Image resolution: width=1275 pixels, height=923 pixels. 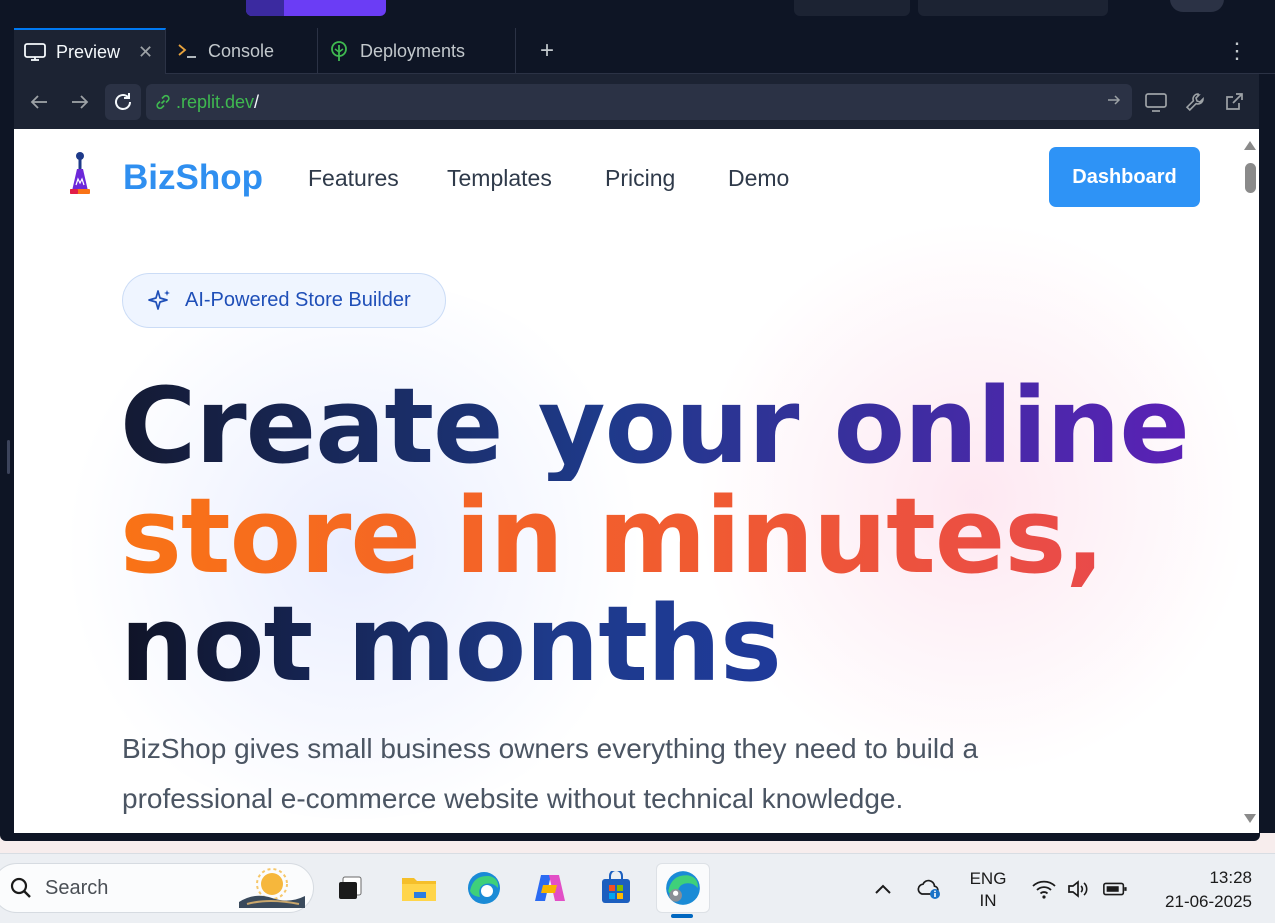 What do you see at coordinates (612, 536) in the screenshot?
I see `hero-headline-line-2: store in minutes,` at bounding box center [612, 536].